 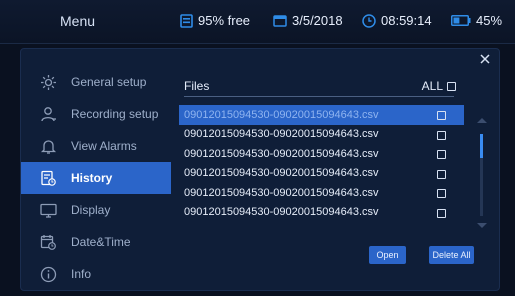 I want to click on date-status: 3/5/2018, so click(x=308, y=20).